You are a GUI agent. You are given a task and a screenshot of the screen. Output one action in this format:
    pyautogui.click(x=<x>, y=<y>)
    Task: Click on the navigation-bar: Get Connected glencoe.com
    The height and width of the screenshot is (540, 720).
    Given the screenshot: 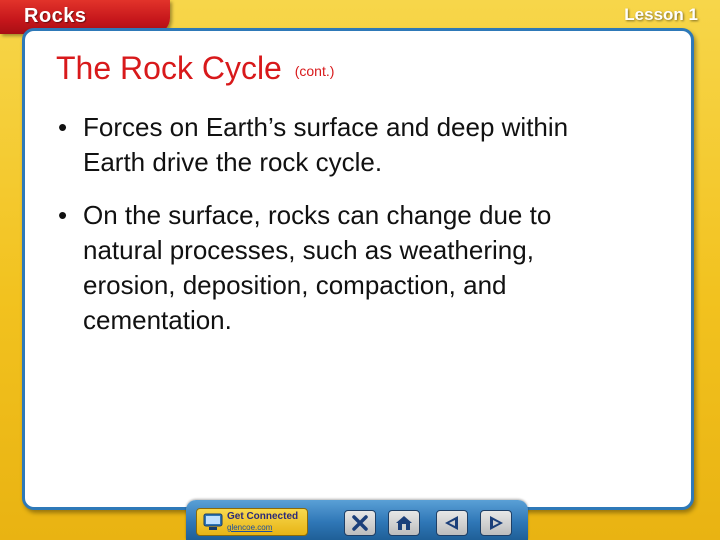 What is the action you would take?
    pyautogui.click(x=357, y=520)
    